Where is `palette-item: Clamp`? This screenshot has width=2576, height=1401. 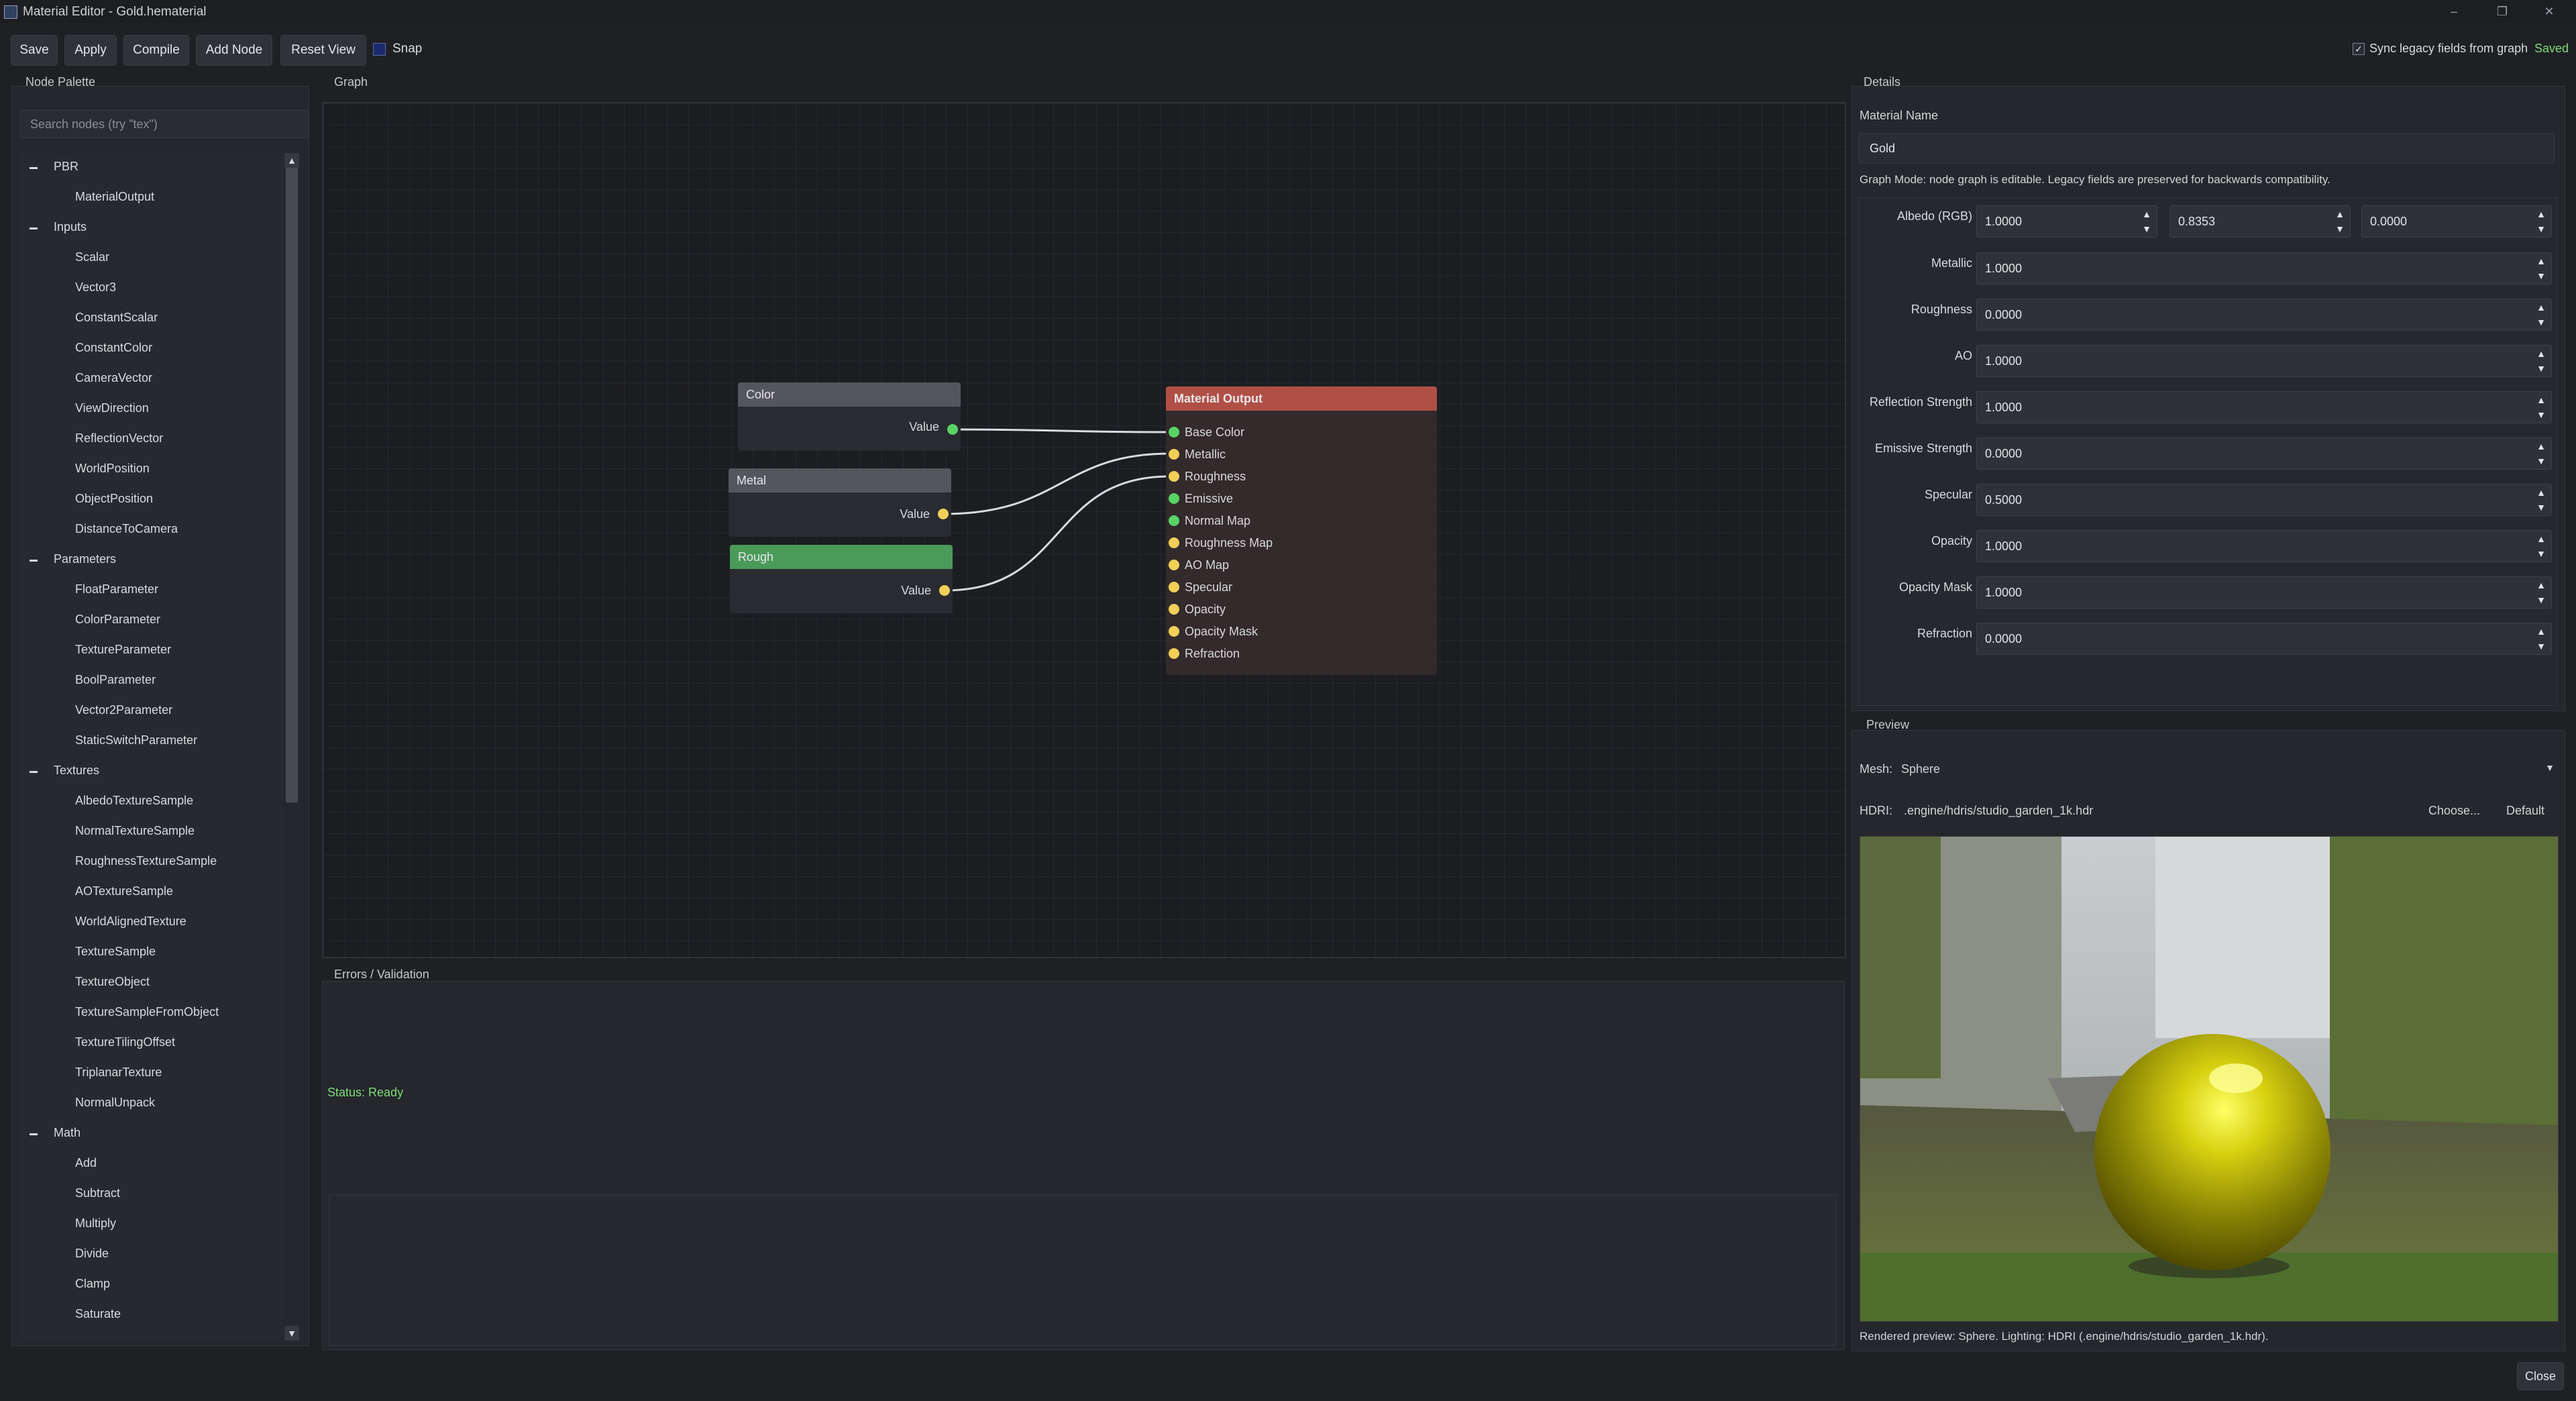 palette-item: Clamp is located at coordinates (92, 1287).